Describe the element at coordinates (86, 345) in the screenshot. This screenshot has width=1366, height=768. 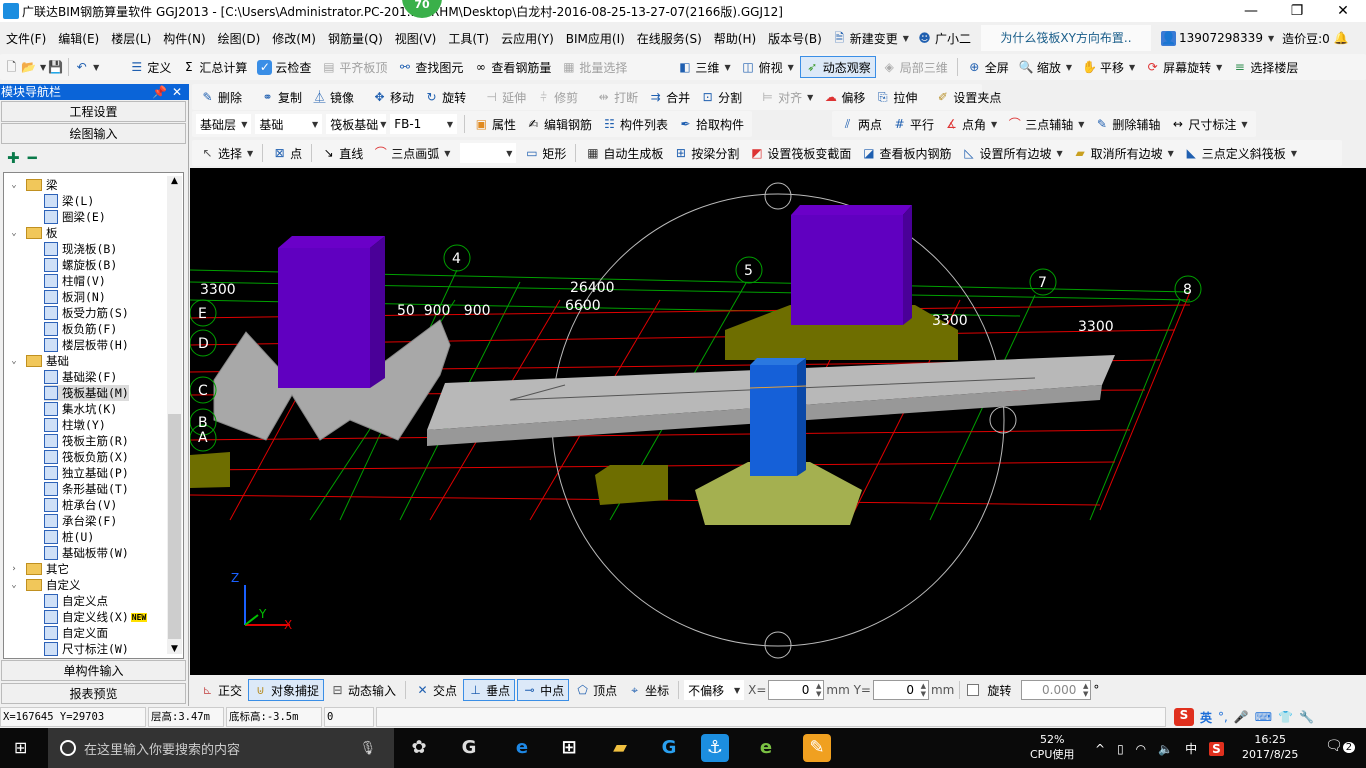
I see `tree-item: 楼层板带(H)` at that location.